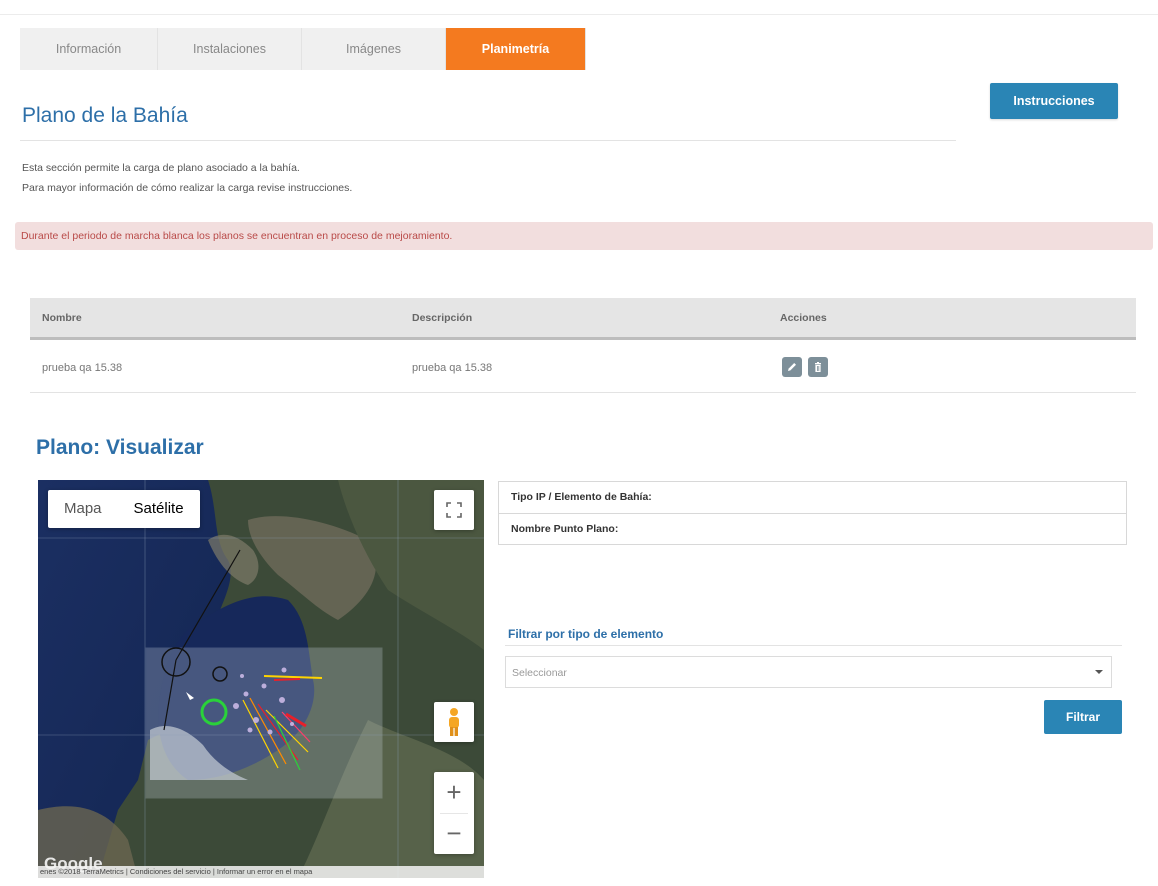 The height and width of the screenshot is (886, 1158). I want to click on title-divider, so click(488, 140).